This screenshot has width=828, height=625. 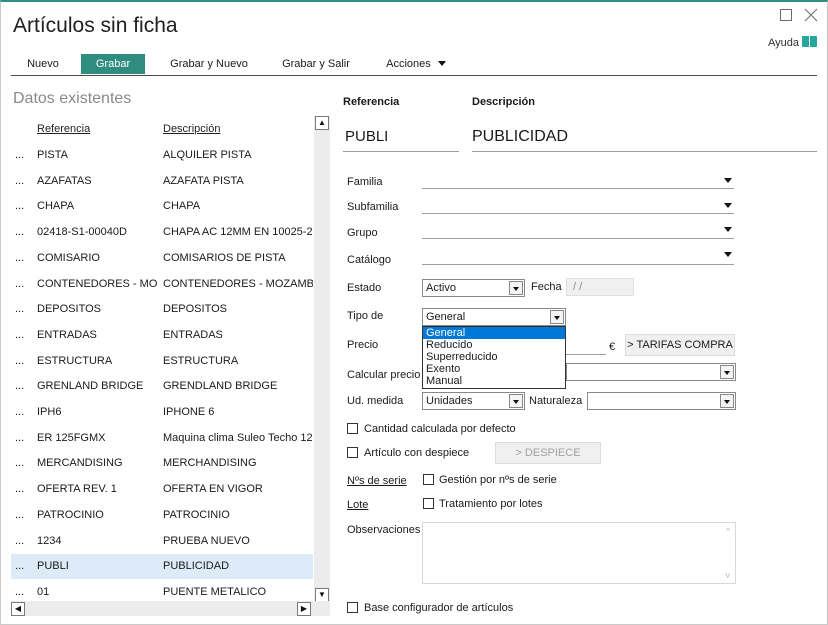 I want to click on new-button: Nuevo, so click(x=43, y=64).